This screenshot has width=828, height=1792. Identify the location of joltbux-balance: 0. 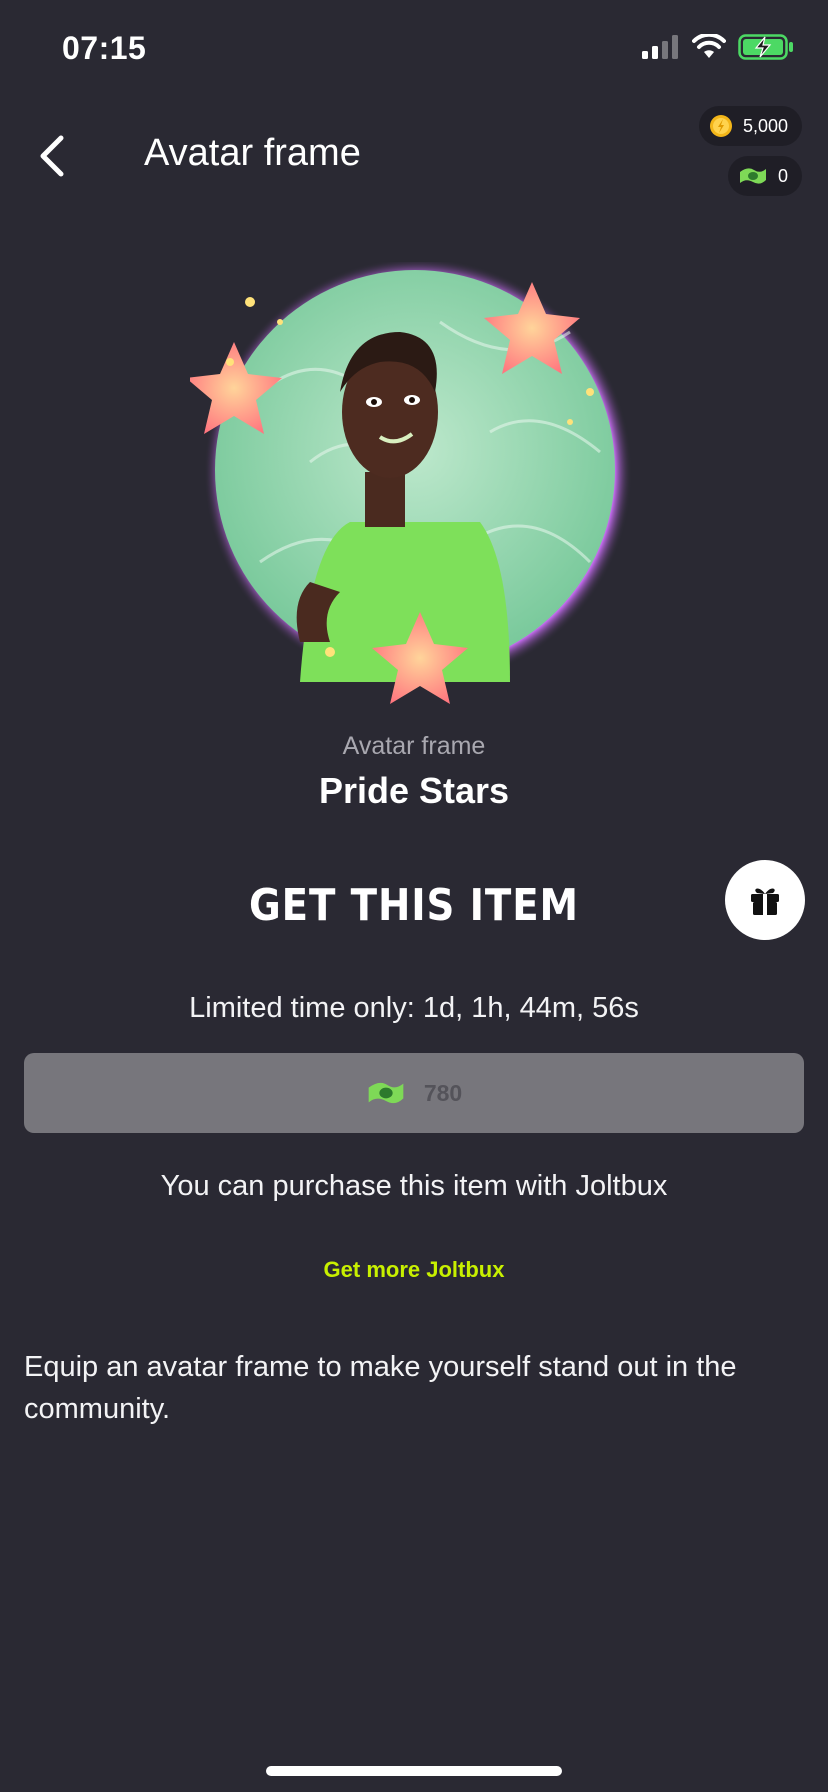
(764, 176).